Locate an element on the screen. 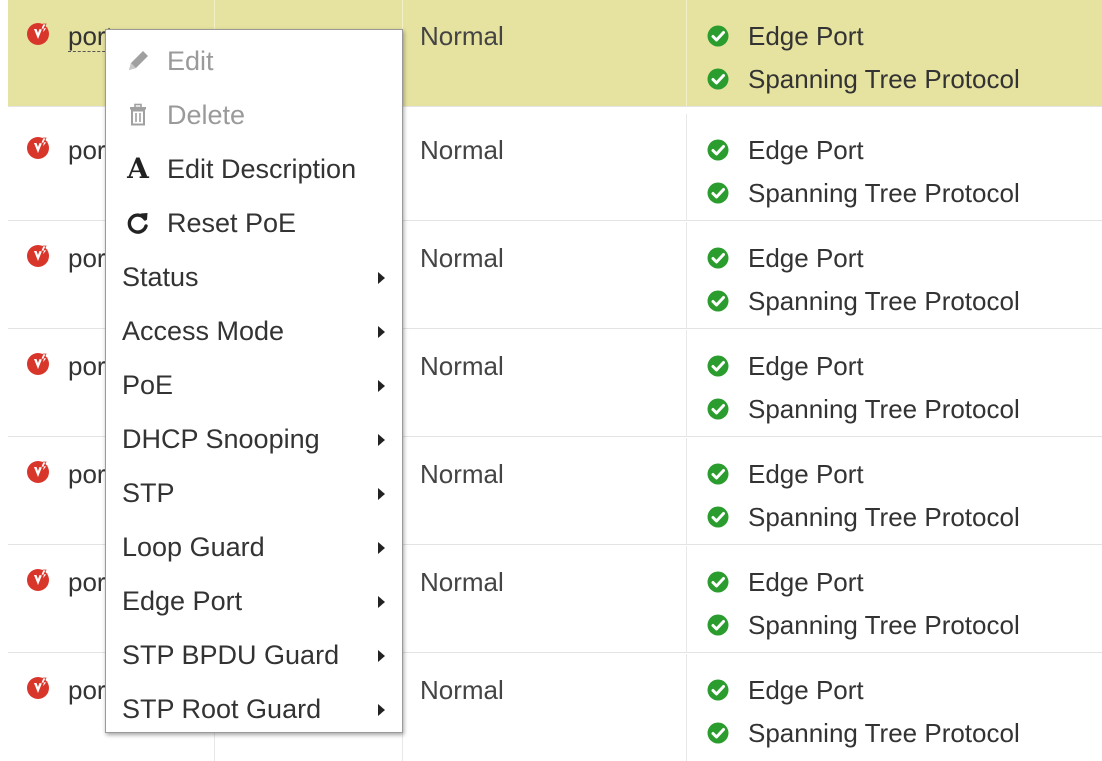 This screenshot has width=1102, height=761. menu-item-reset-poe: Reset PoE is located at coordinates (254, 223).